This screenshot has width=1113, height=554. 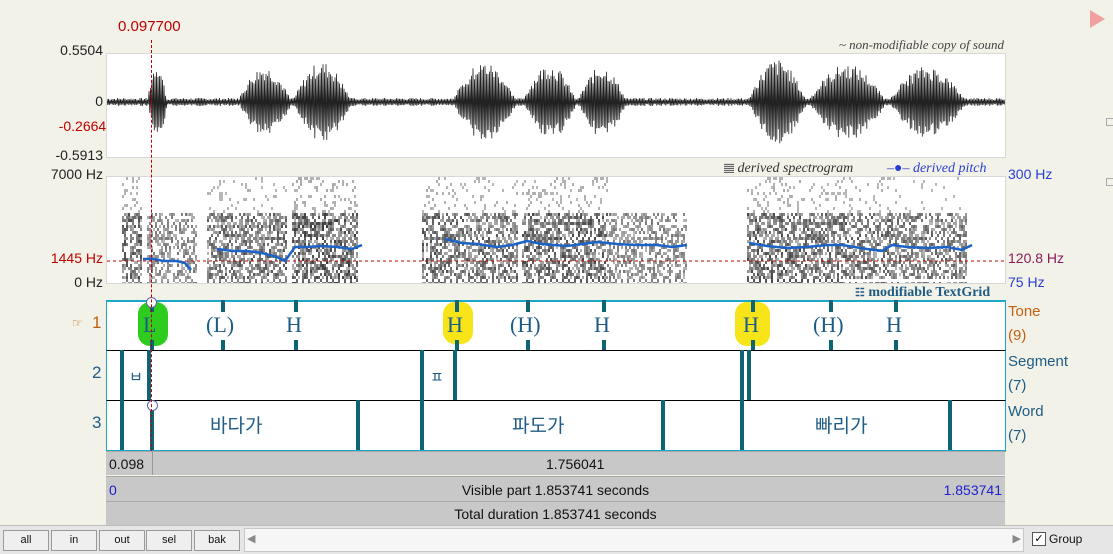 What do you see at coordinates (1066, 539) in the screenshot?
I see `group-label: Group` at bounding box center [1066, 539].